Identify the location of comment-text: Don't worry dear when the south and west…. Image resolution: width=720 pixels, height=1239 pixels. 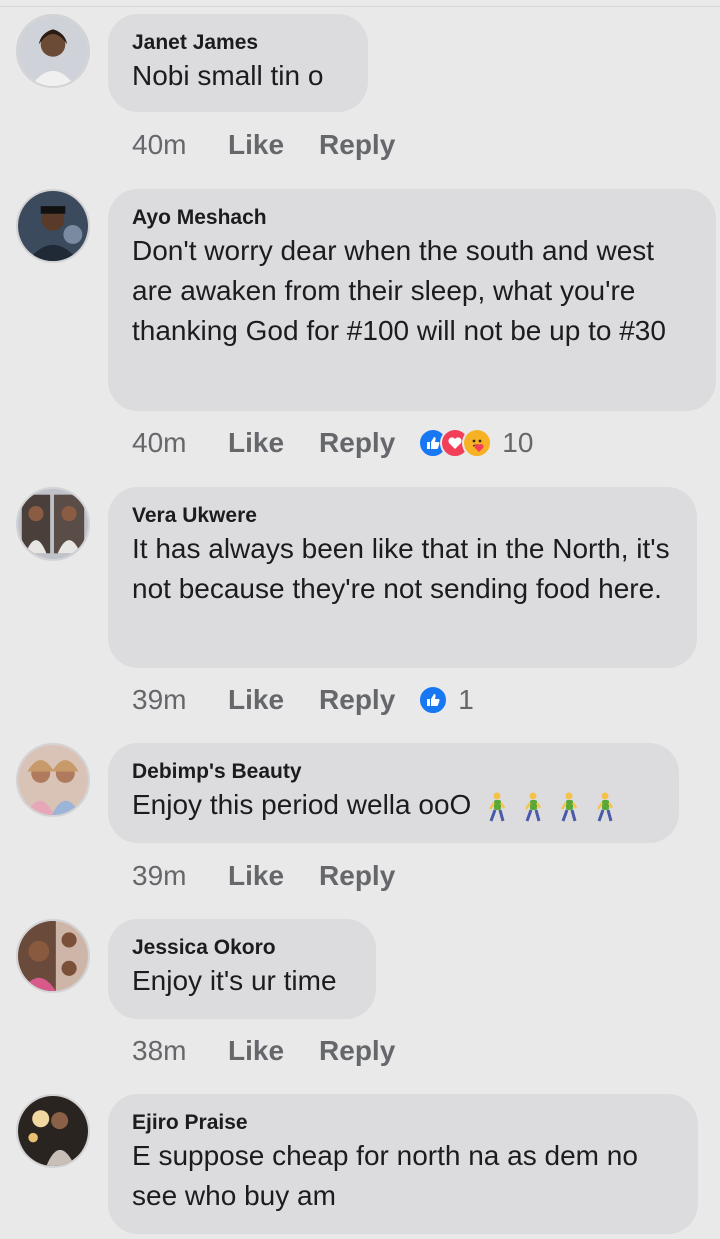
(399, 290).